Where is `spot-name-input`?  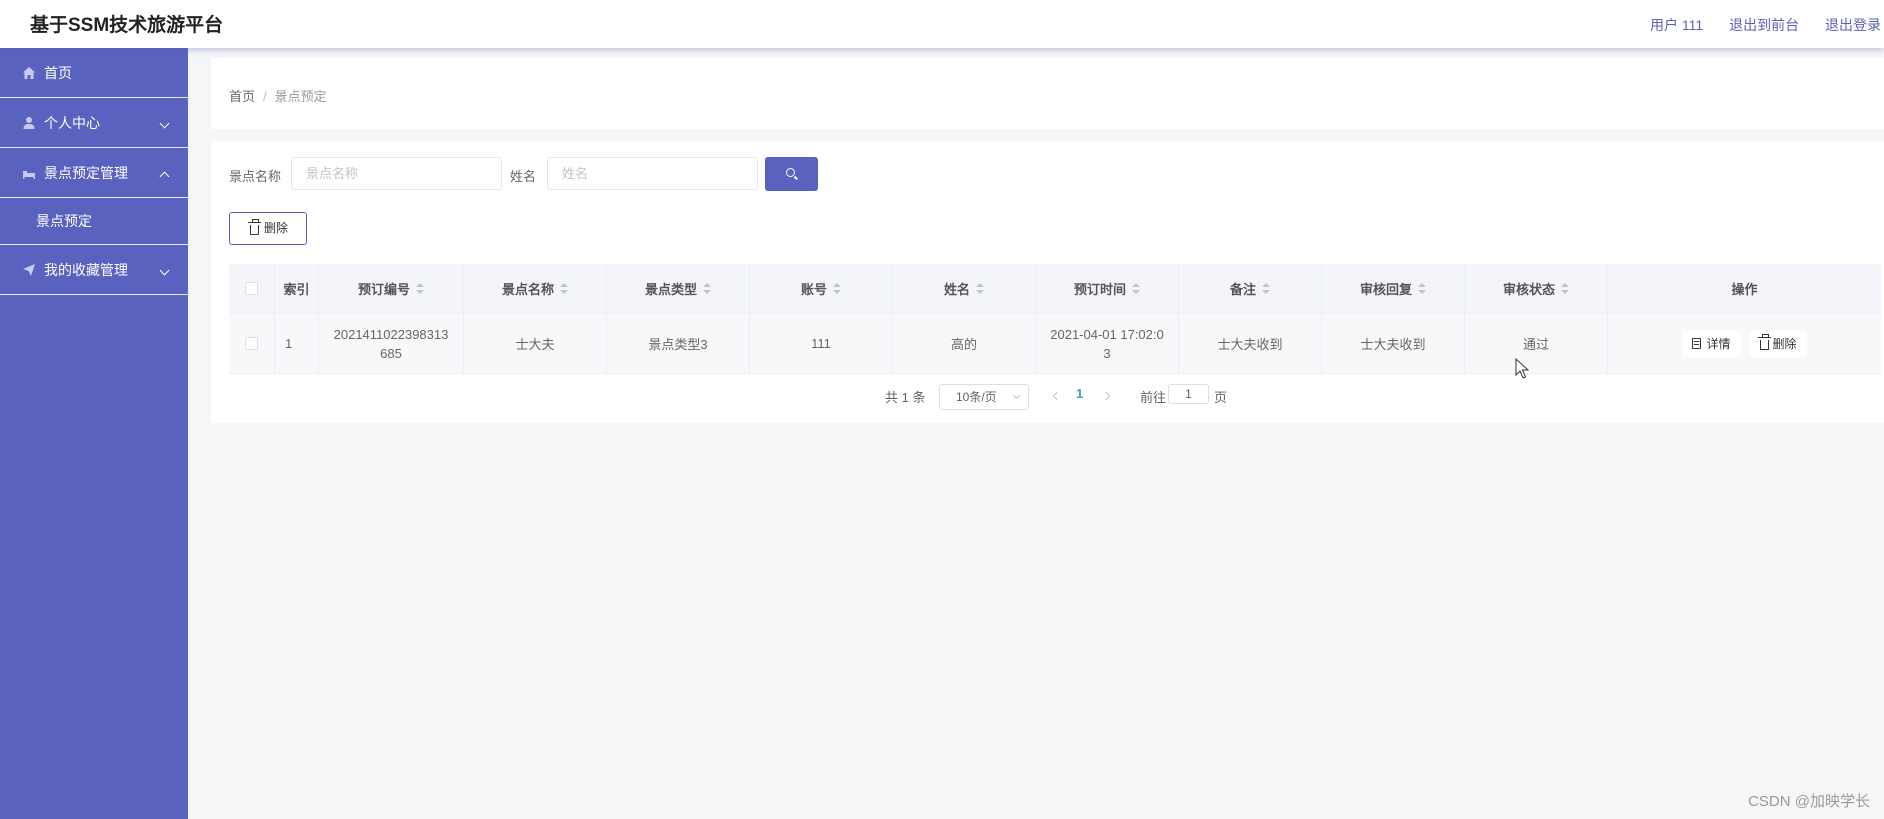 spot-name-input is located at coordinates (396, 173).